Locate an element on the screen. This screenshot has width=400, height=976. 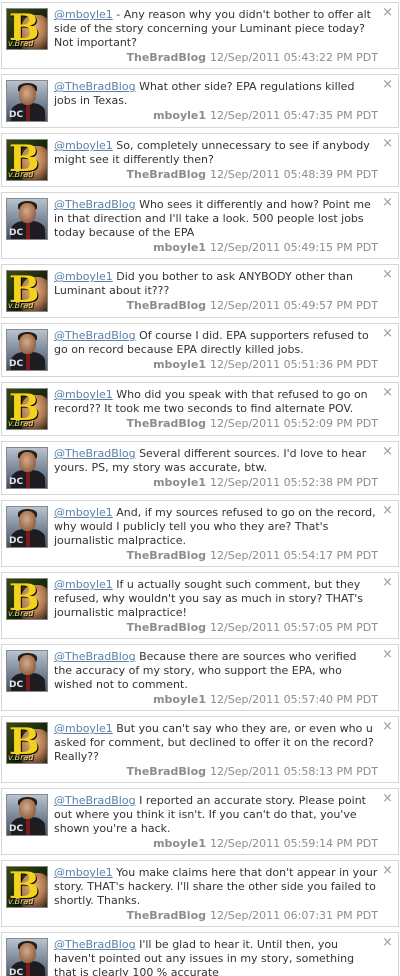
tweet-meta: TheBradBlog 12/Sep/2011 05:43:22 PM PDT is located at coordinates (216, 58).